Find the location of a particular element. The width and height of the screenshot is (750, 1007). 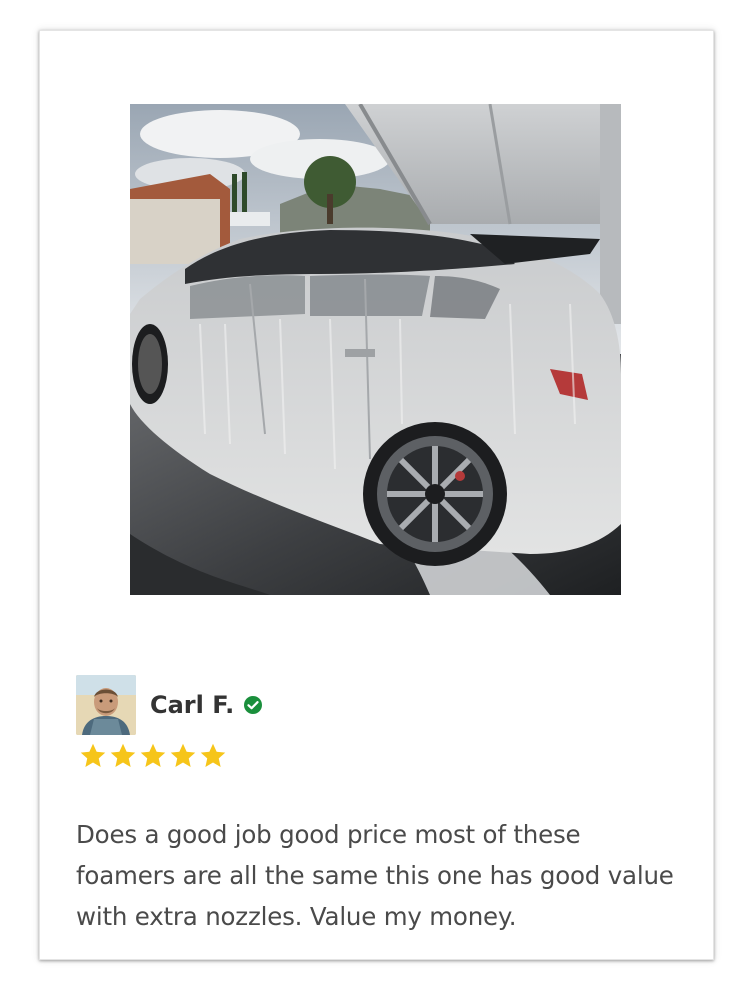

reviewer-info: Carl F. is located at coordinates (169, 705).